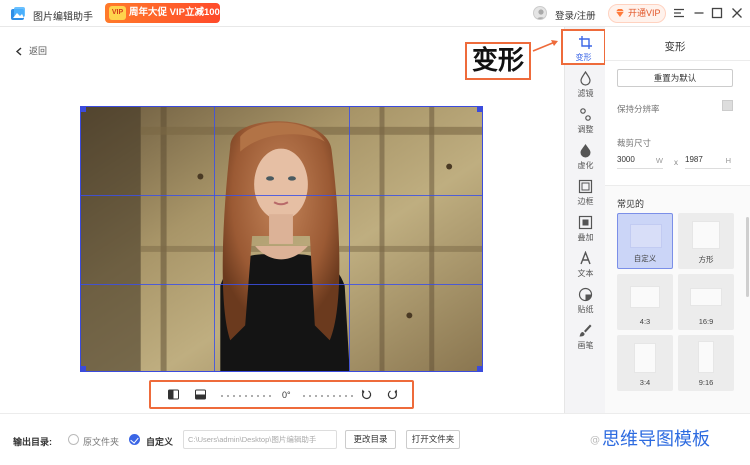  I want to click on output-dir-label: 输出目录:, so click(32, 442).